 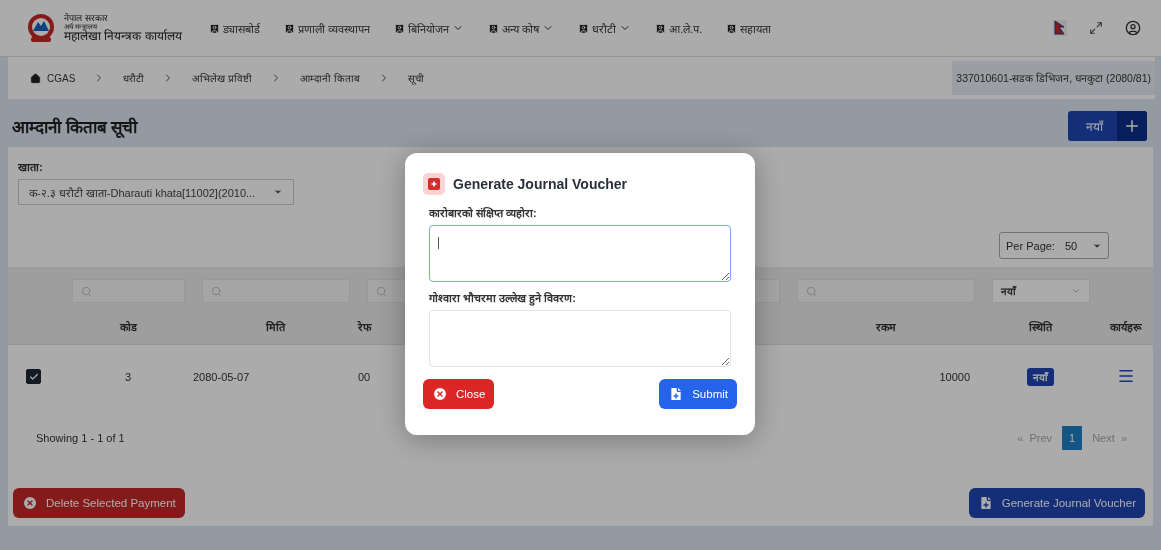 I want to click on plus-icon, so click(x=1132, y=126).